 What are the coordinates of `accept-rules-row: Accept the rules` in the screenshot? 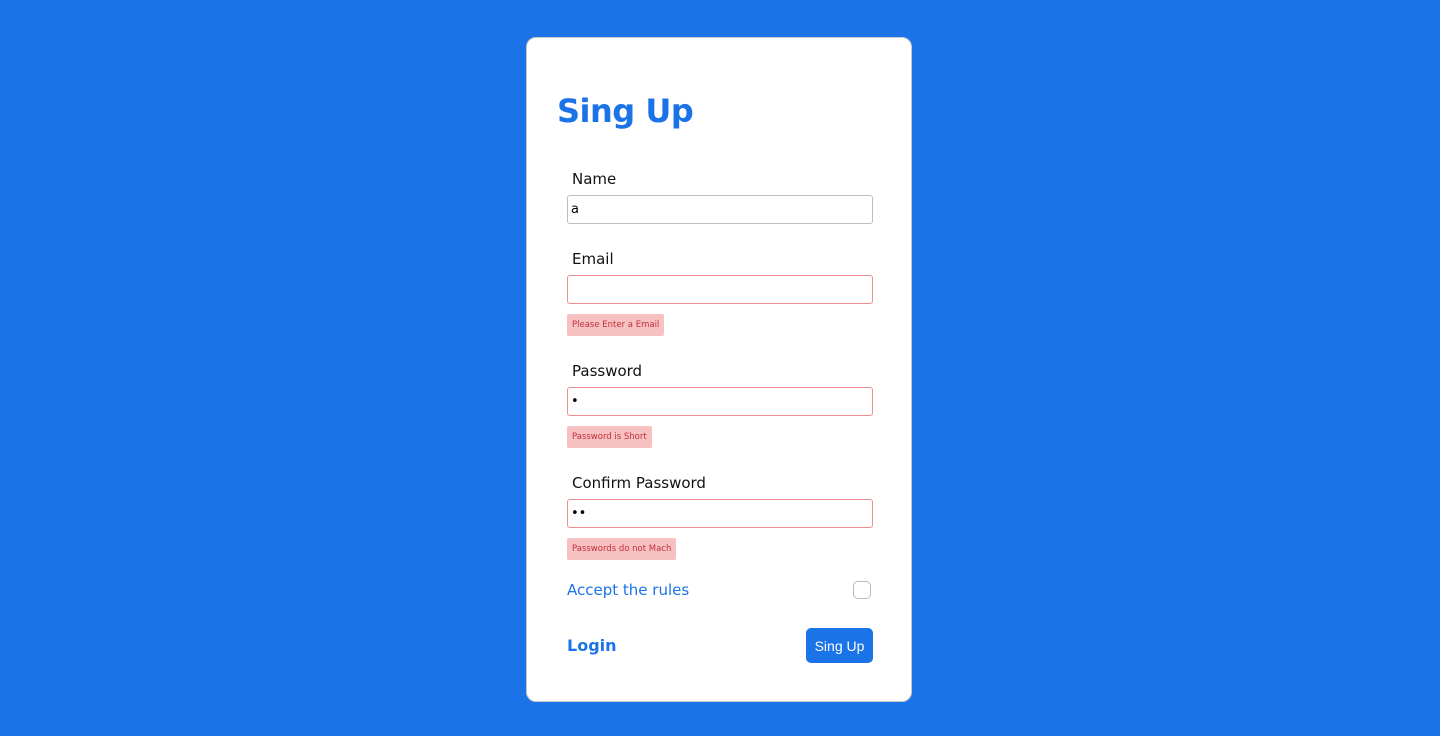 It's located at (720, 590).